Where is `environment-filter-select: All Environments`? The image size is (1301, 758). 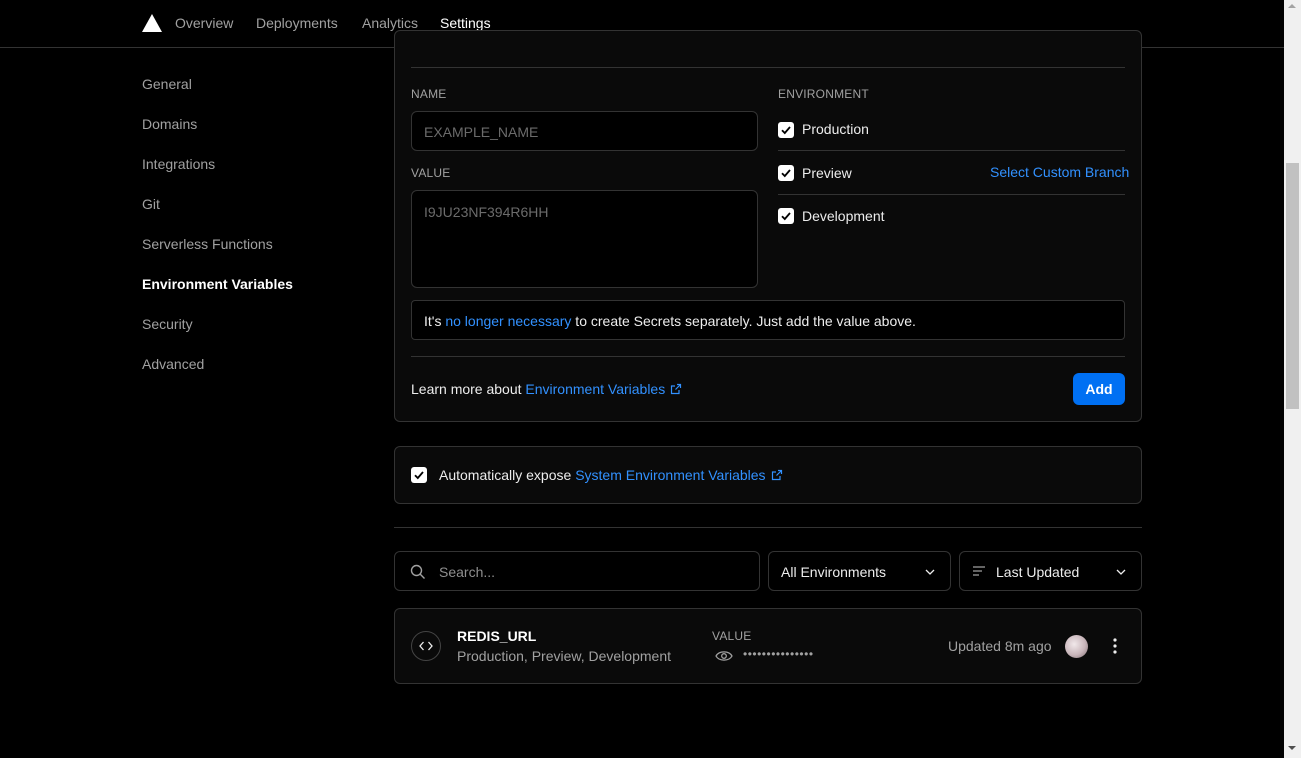
environment-filter-select: All Environments is located at coordinates (859, 571).